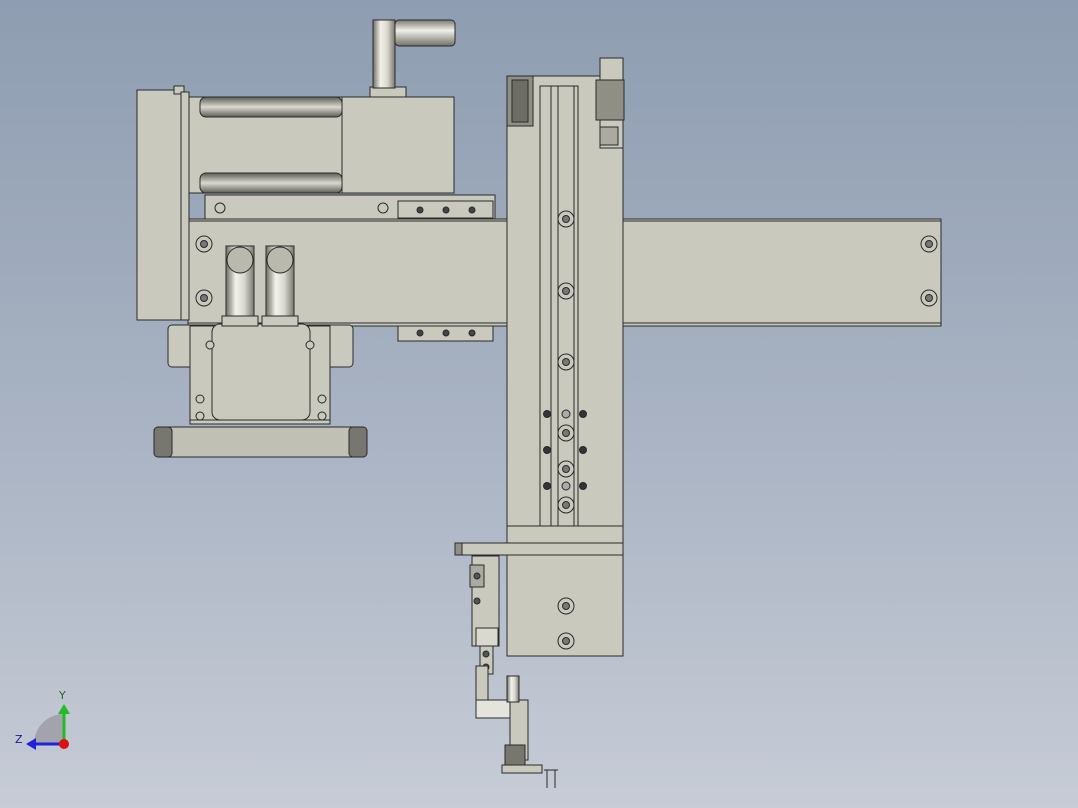 This screenshot has height=808, width=1078. What do you see at coordinates (260, 374) in the screenshot?
I see `gearbox` at bounding box center [260, 374].